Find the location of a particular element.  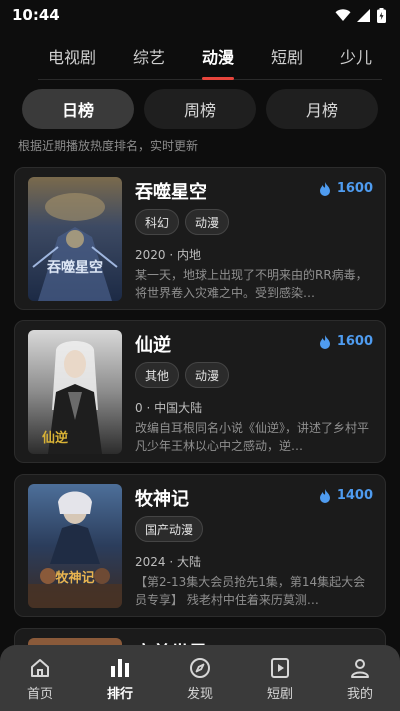

tab-variety: 综艺 is located at coordinates (149, 59).